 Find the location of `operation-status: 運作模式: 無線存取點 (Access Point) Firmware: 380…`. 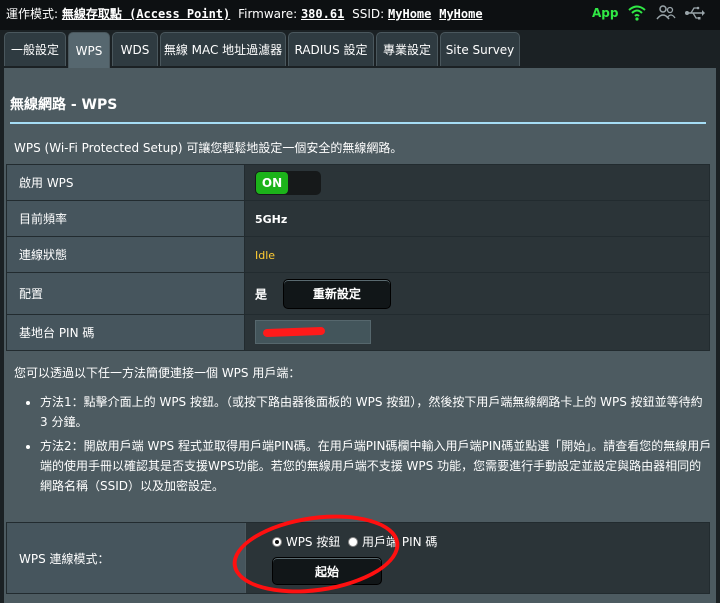

operation-status: 運作模式: 無線存取點 (Access Point) Firmware: 380… is located at coordinates (244, 13).